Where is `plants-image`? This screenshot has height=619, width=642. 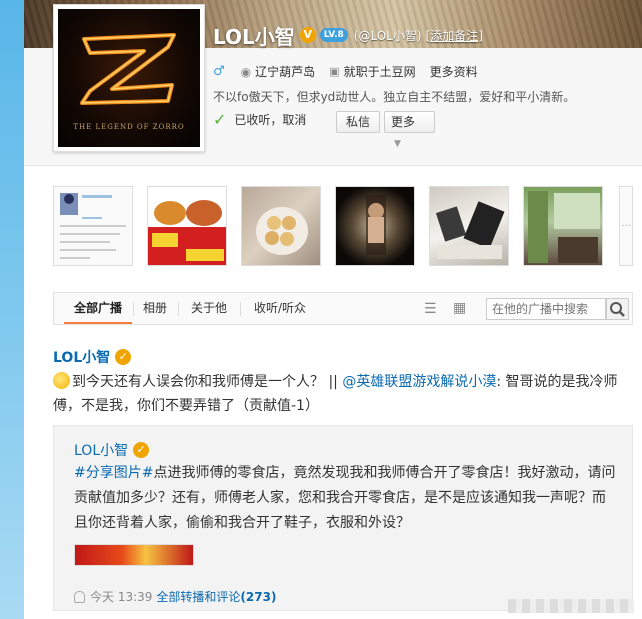
plants-image is located at coordinates (564, 227).